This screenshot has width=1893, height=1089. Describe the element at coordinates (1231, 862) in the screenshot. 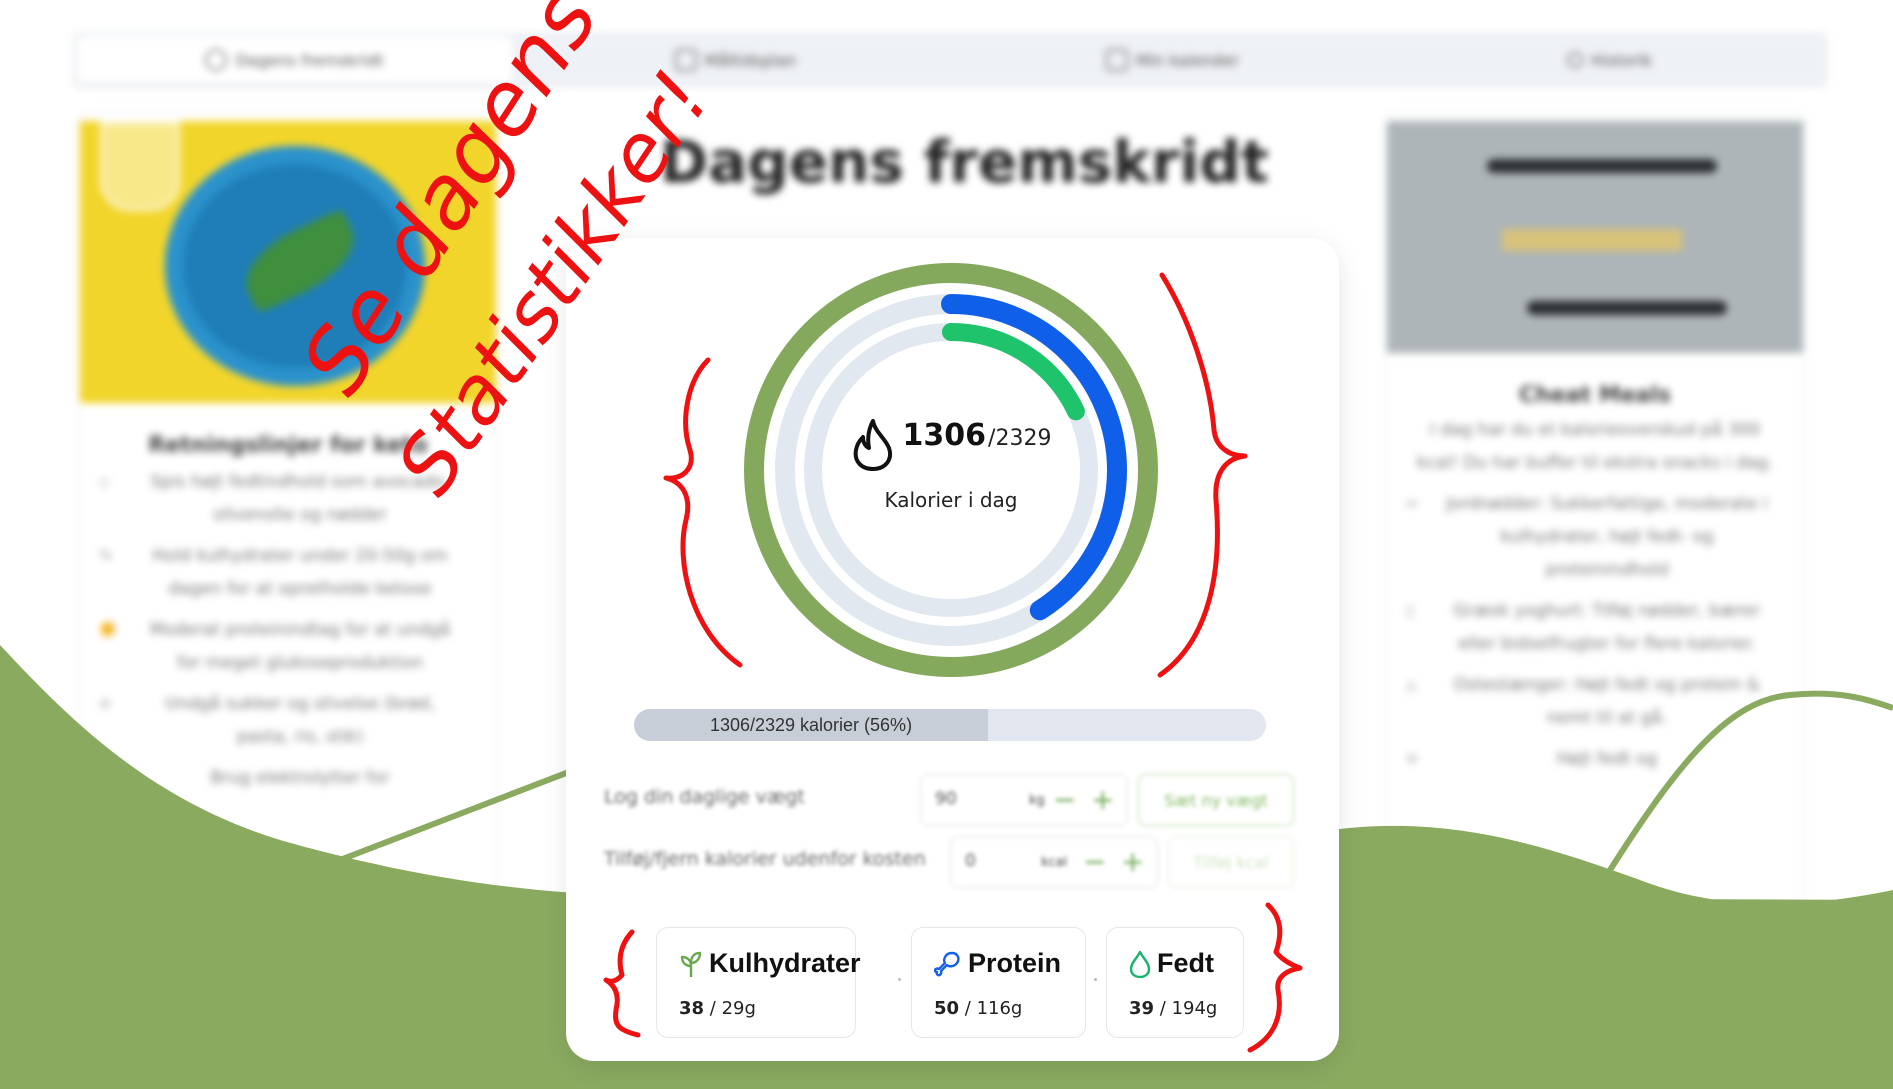

I see `add-kcal-button: Tilføj kcal` at that location.